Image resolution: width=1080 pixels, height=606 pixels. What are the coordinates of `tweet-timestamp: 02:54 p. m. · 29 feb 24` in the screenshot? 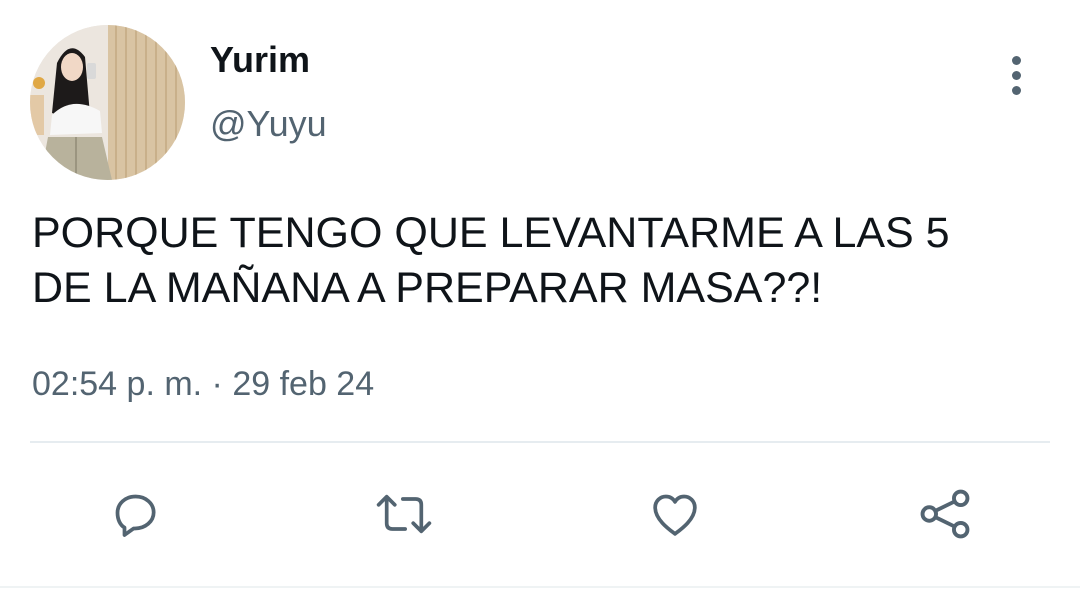 It's located at (203, 384).